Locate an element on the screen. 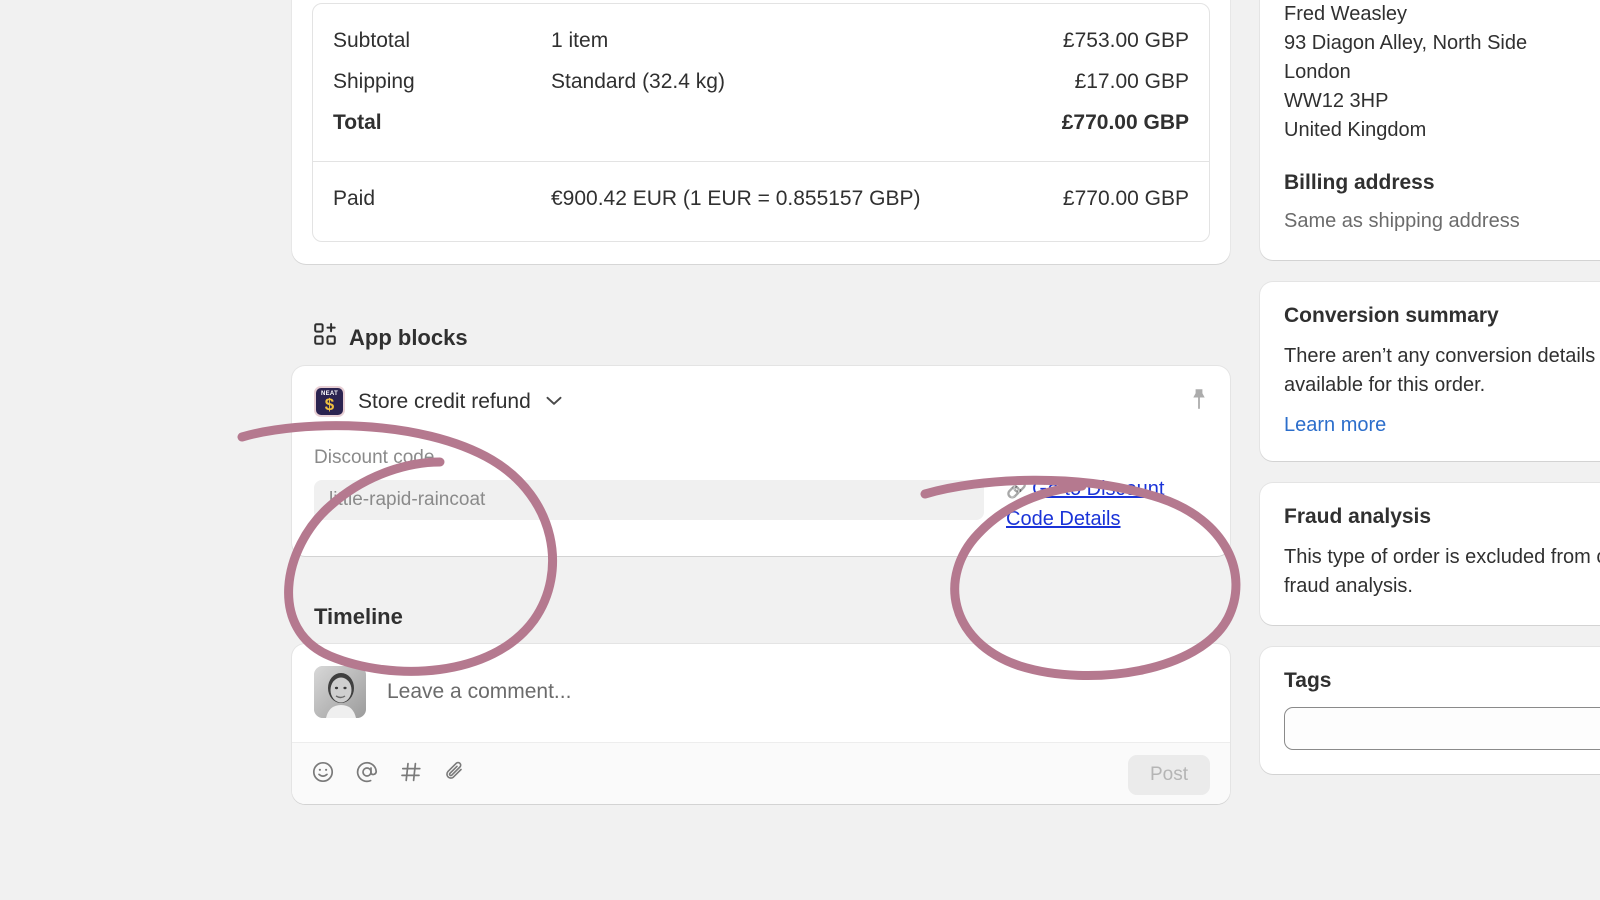  address-line: 93 Diagon Alley, North Side is located at coordinates (1406, 43).